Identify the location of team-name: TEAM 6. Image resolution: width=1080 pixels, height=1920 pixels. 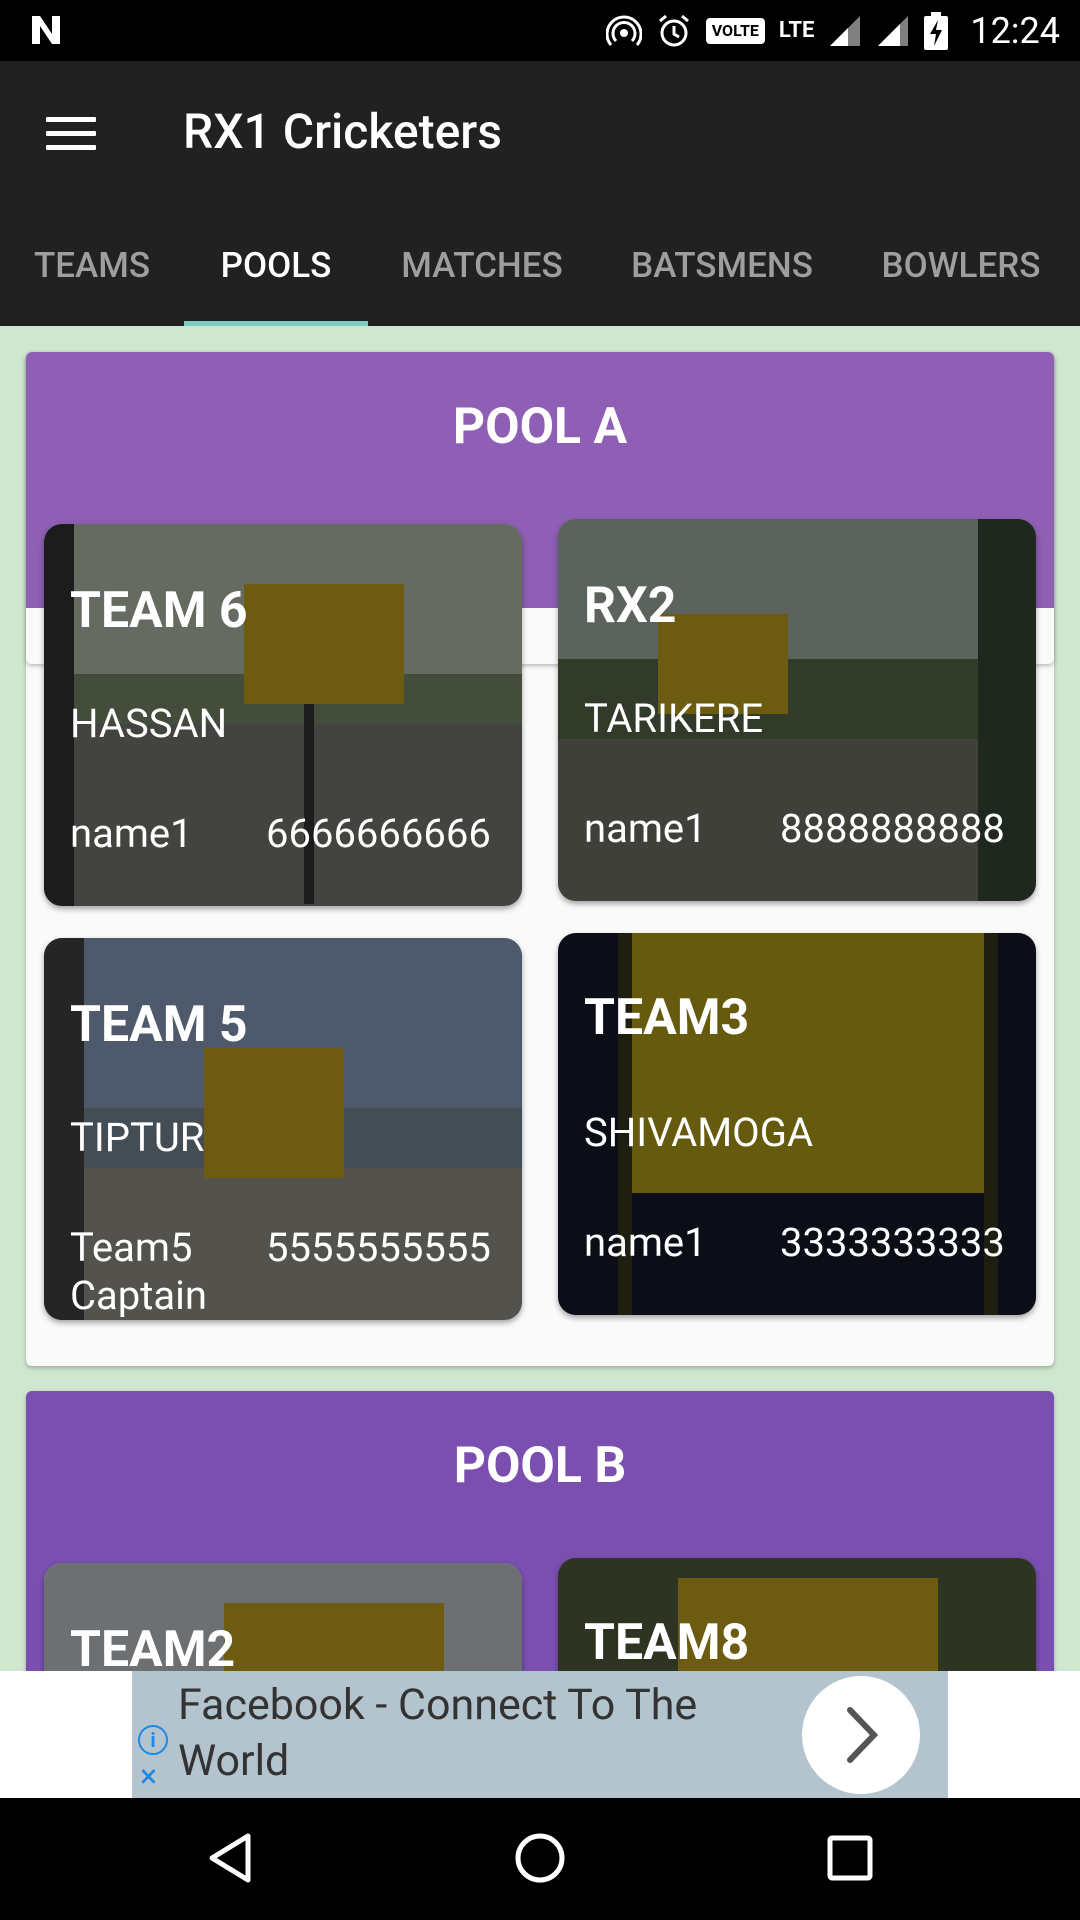
(159, 611).